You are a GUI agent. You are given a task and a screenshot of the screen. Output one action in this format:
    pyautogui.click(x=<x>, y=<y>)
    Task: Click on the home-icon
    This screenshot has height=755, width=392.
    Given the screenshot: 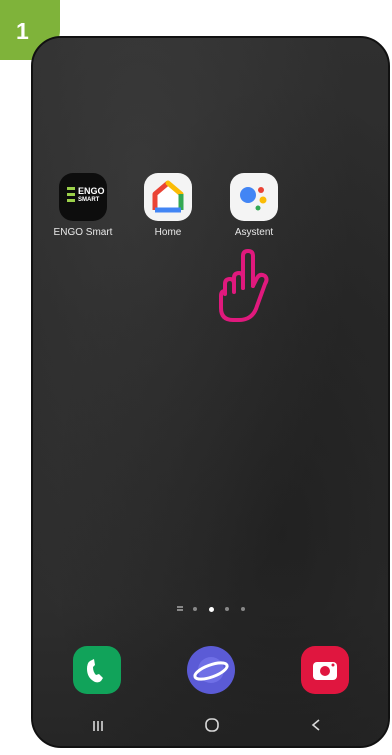 What is the action you would take?
    pyautogui.click(x=212, y=727)
    